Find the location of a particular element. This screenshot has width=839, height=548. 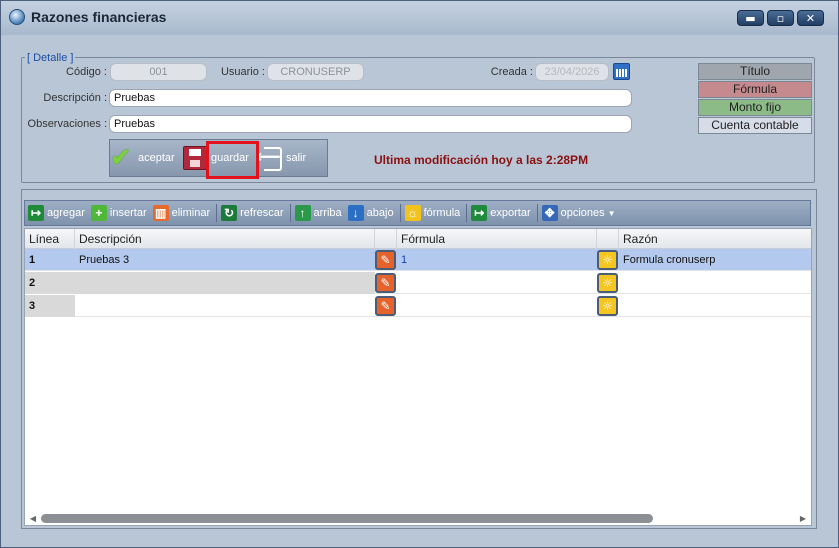

observaciones-input: Pruebas is located at coordinates (370, 124).